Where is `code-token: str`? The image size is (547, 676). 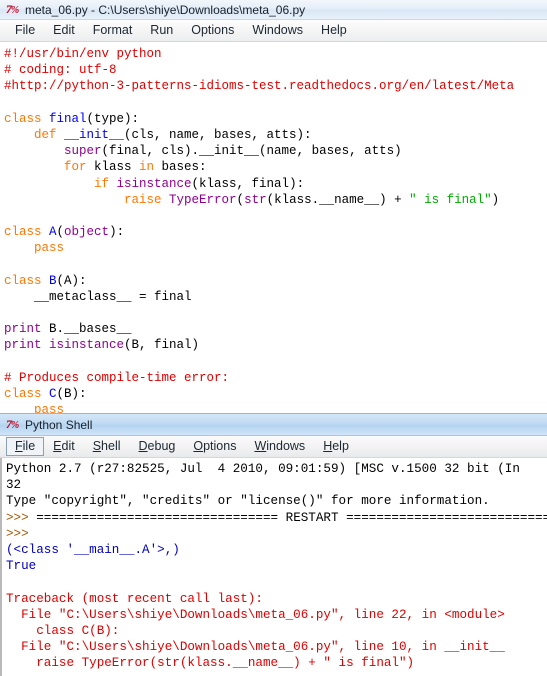 code-token: str is located at coordinates (255, 199).